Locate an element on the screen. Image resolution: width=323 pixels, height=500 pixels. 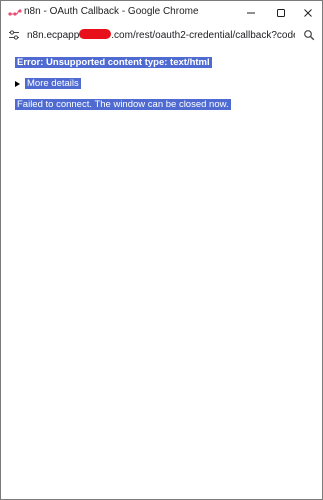
title-bar: n8n - OAuth Callback - Google Chrome is located at coordinates (161, 13).